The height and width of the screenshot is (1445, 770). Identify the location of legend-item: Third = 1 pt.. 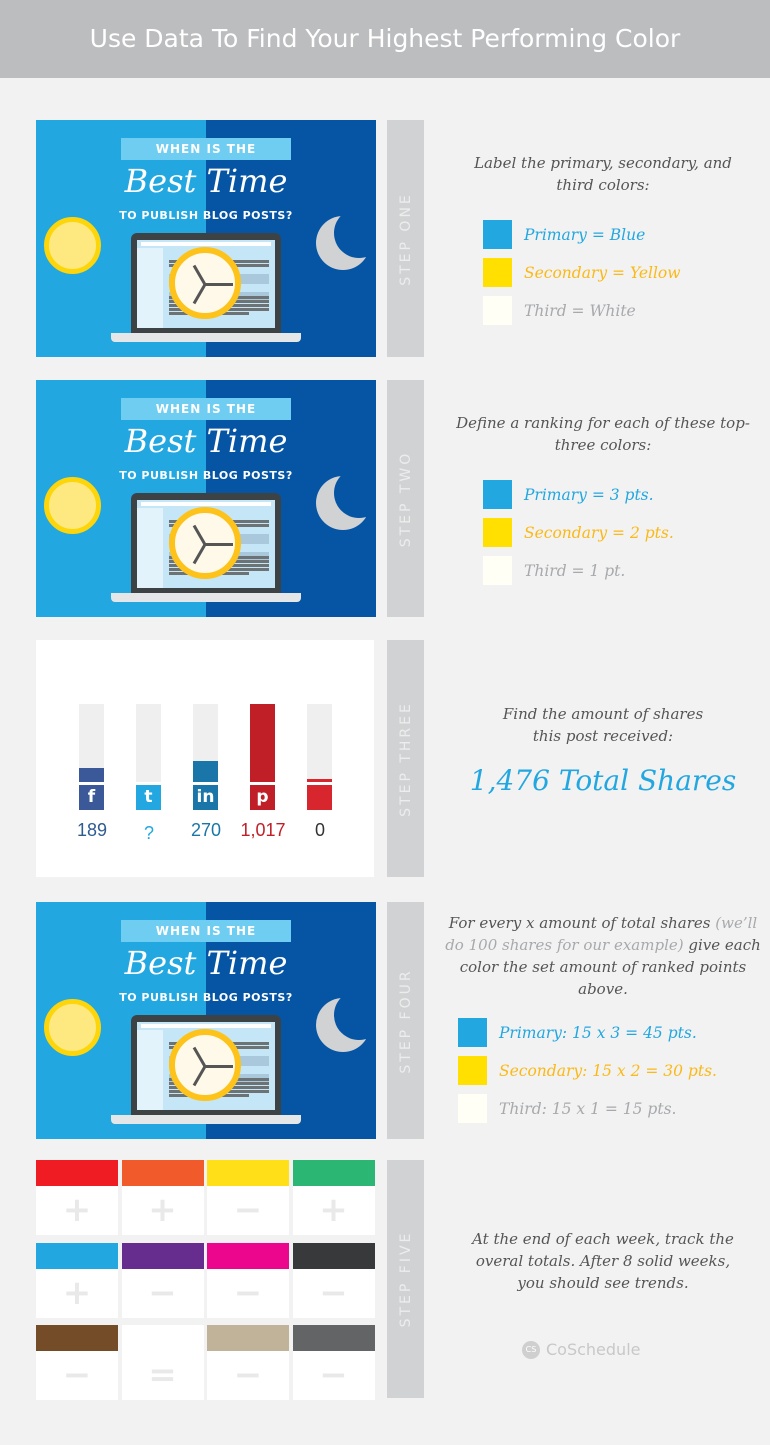
(554, 570).